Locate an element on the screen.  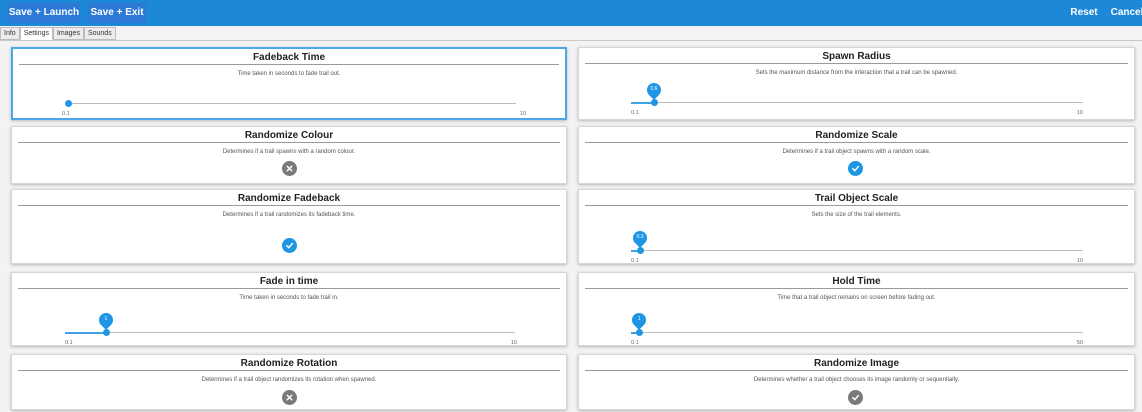
randomize-colour-toggle is located at coordinates (289, 168).